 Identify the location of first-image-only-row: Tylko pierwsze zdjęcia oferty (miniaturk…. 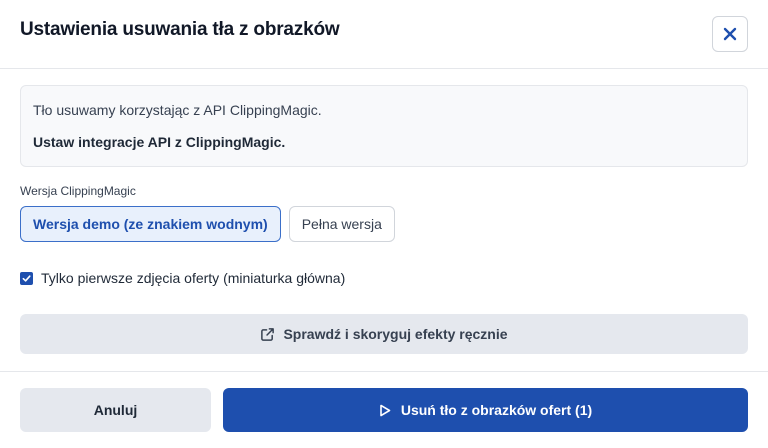
(384, 278).